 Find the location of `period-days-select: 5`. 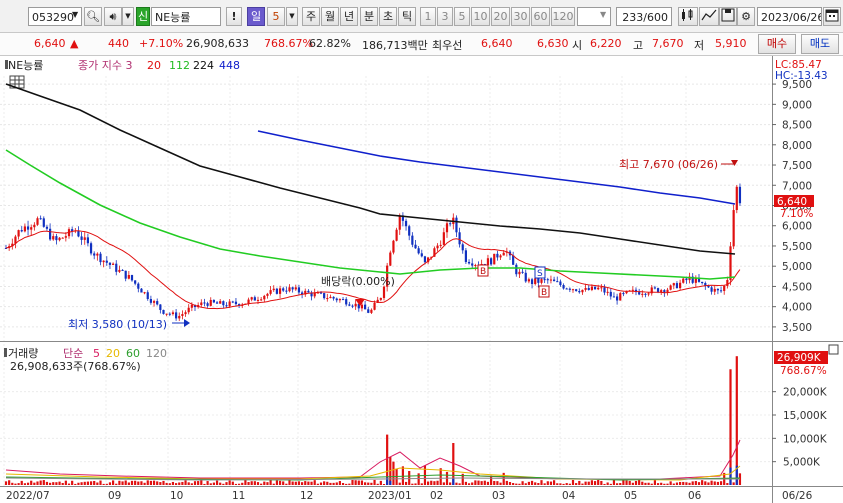

period-days-select: 5 is located at coordinates (276, 16).